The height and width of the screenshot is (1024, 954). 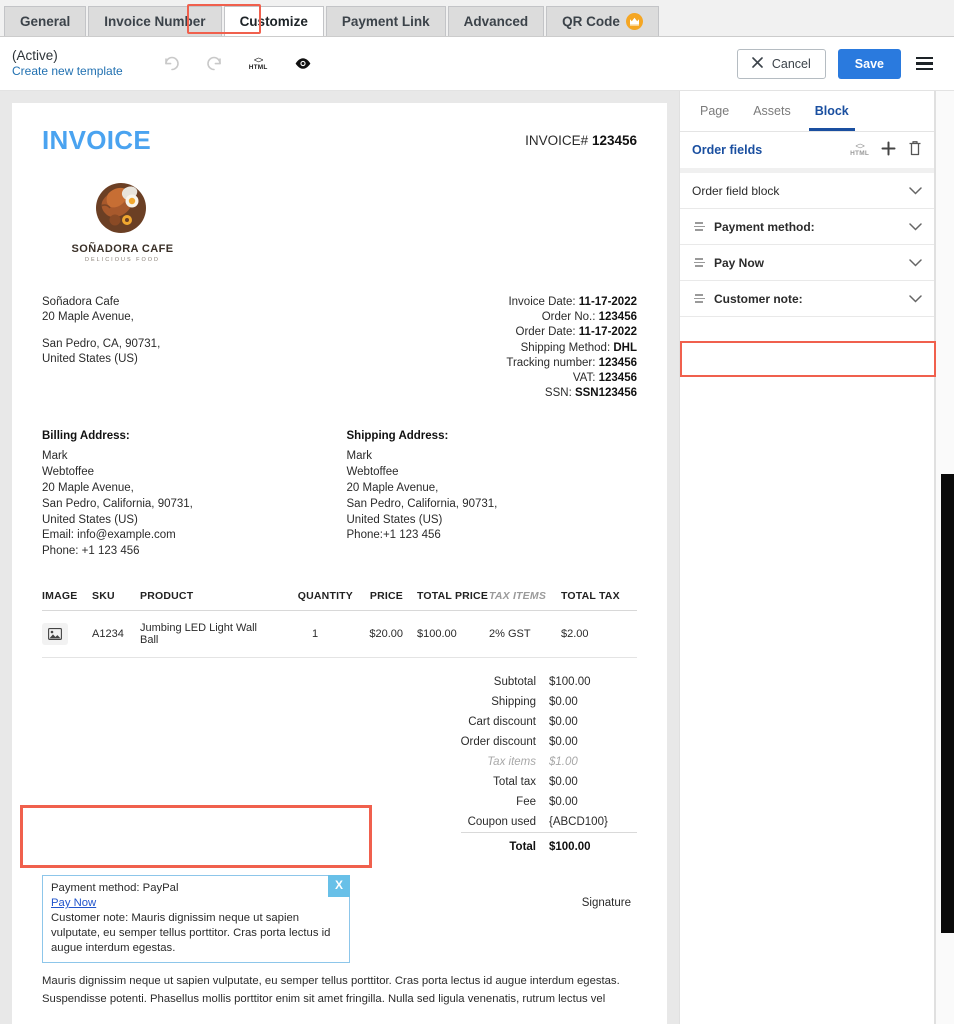 I want to click on meta-value: SSN123456, so click(x=605, y=393).